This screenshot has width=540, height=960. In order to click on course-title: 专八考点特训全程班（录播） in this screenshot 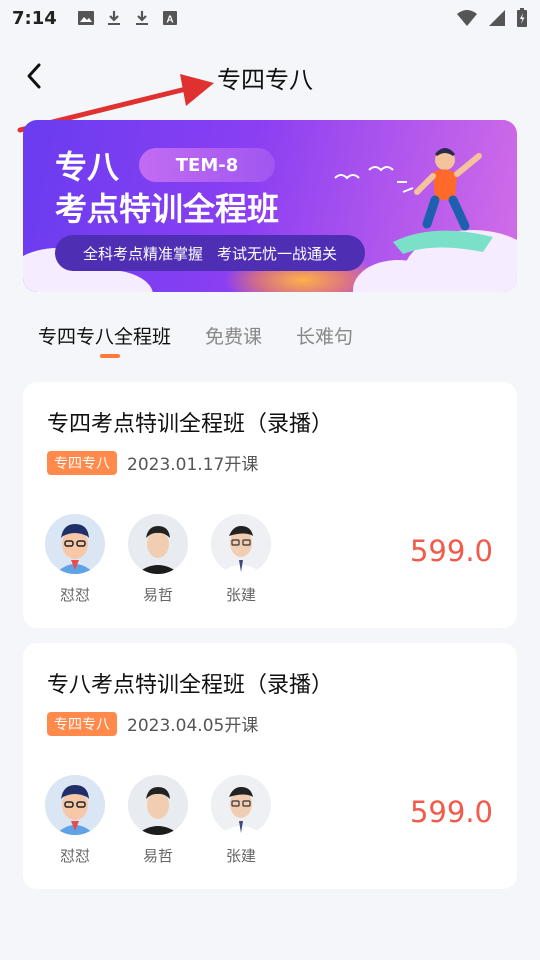, I will do `click(190, 685)`.